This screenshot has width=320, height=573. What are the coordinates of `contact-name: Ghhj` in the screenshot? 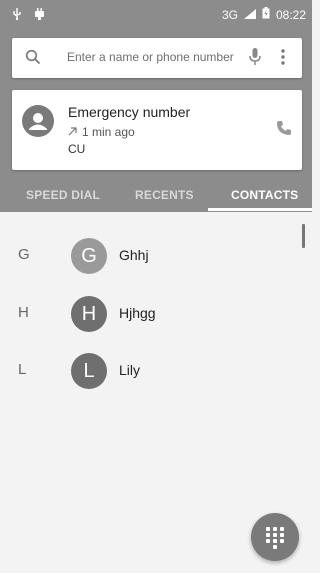 It's located at (134, 255).